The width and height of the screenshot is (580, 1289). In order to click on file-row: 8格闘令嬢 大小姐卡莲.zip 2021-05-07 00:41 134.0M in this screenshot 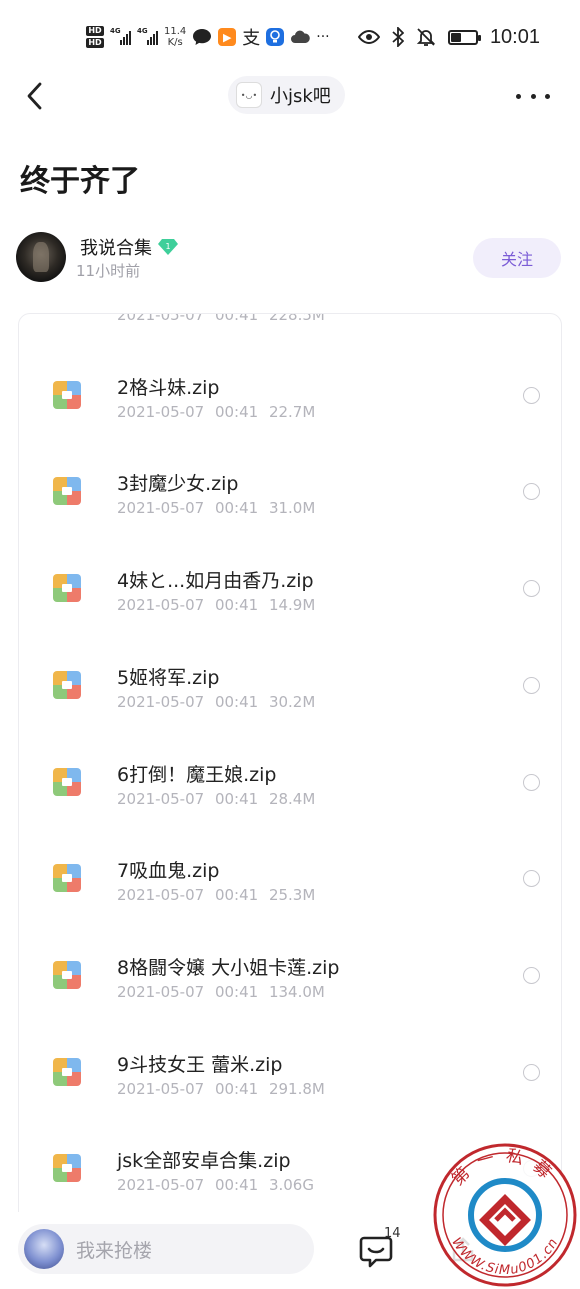, I will do `click(290, 969)`.